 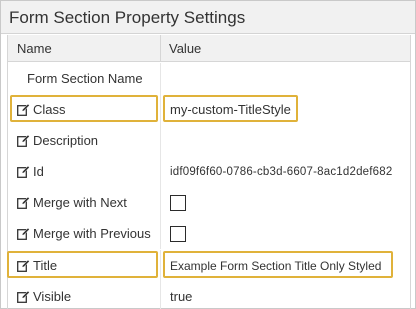 I want to click on property-name: Merge with Next, so click(x=84, y=202).